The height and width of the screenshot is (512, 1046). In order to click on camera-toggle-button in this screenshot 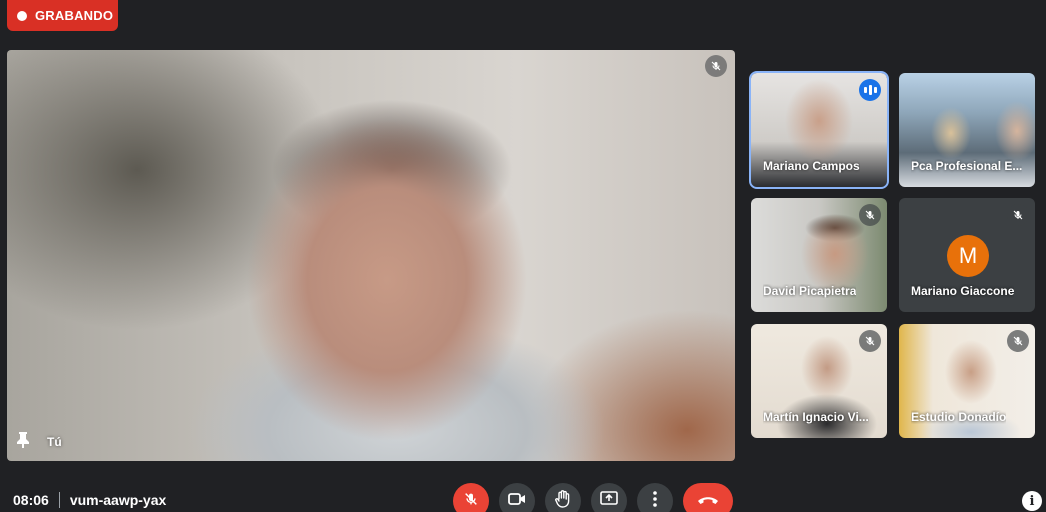, I will do `click(517, 497)`.